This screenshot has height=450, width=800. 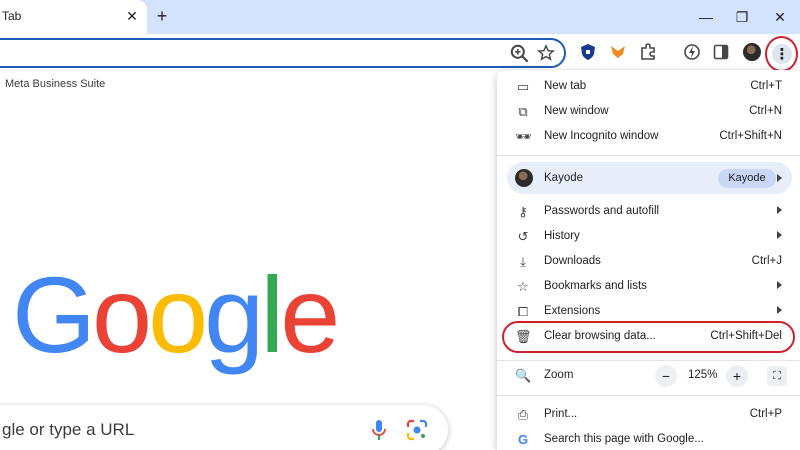 I want to click on google-lens-icon, so click(x=417, y=430).